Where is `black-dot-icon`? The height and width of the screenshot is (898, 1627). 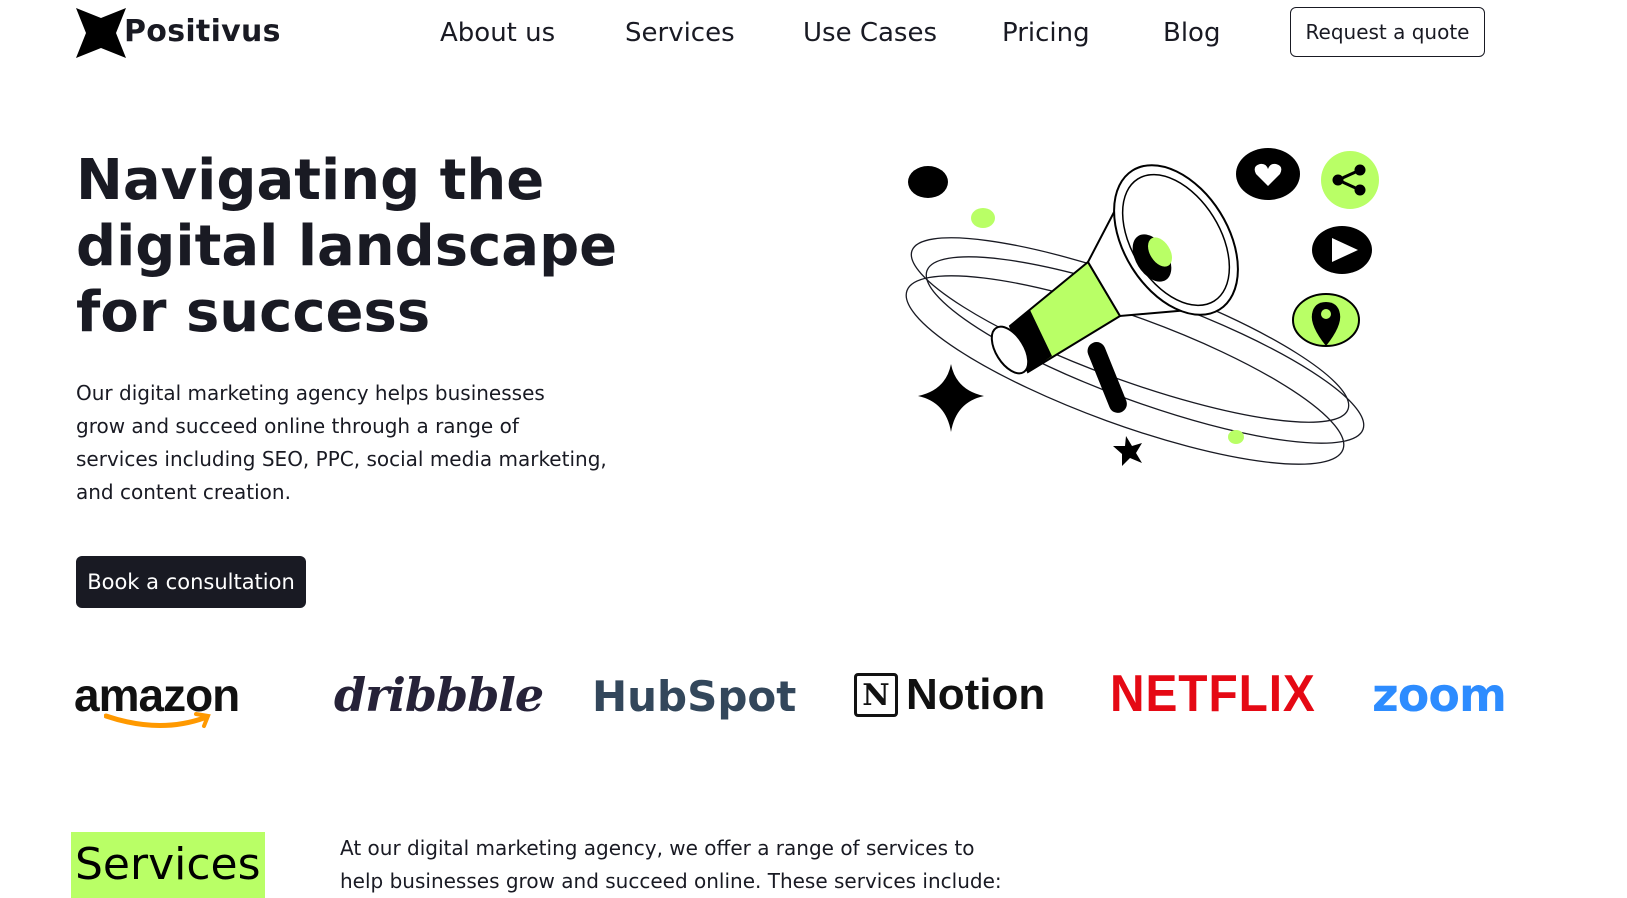 black-dot-icon is located at coordinates (928, 182).